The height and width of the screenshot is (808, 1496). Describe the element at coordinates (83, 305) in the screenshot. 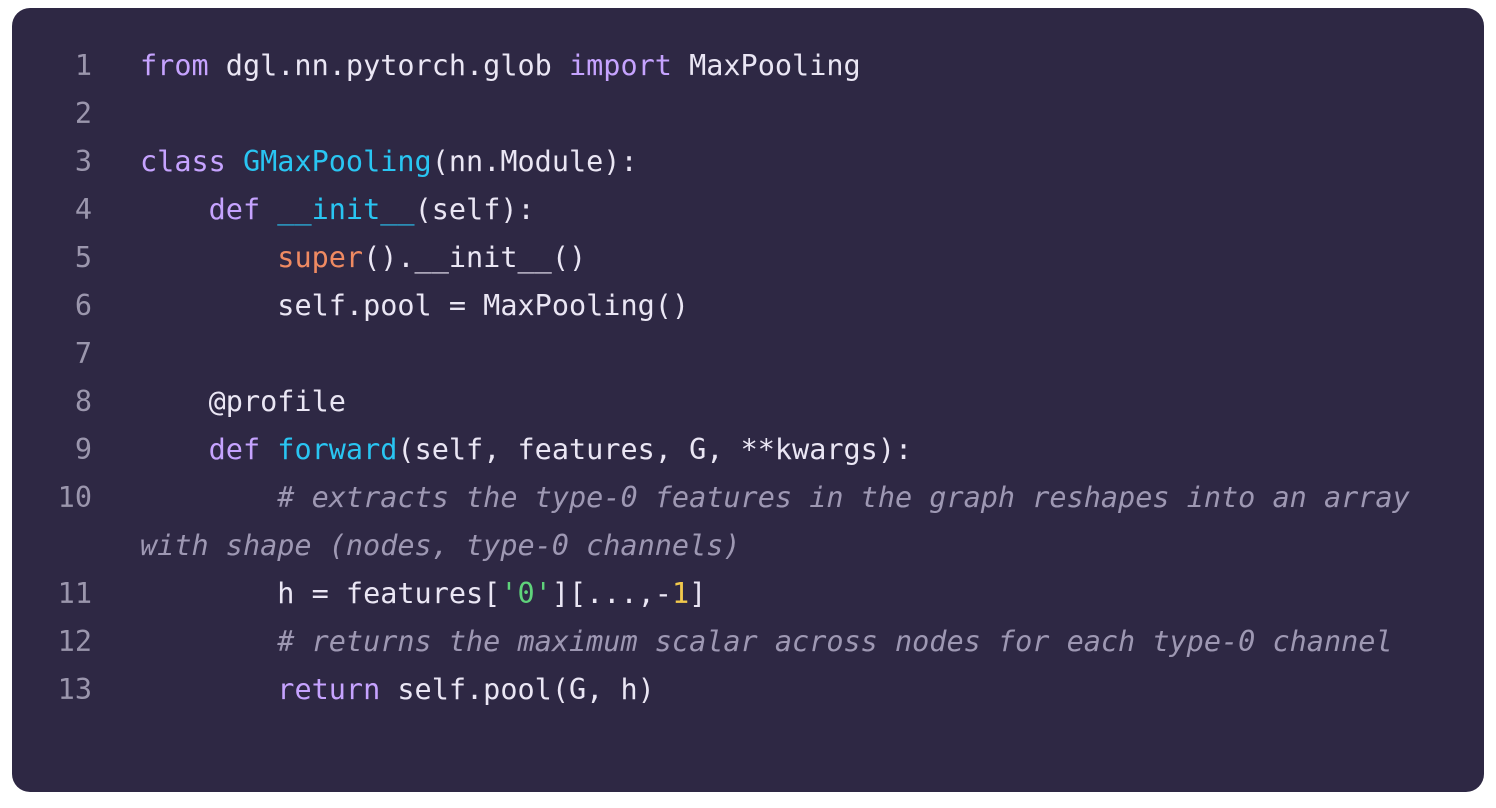

I see `line-number: 6` at that location.